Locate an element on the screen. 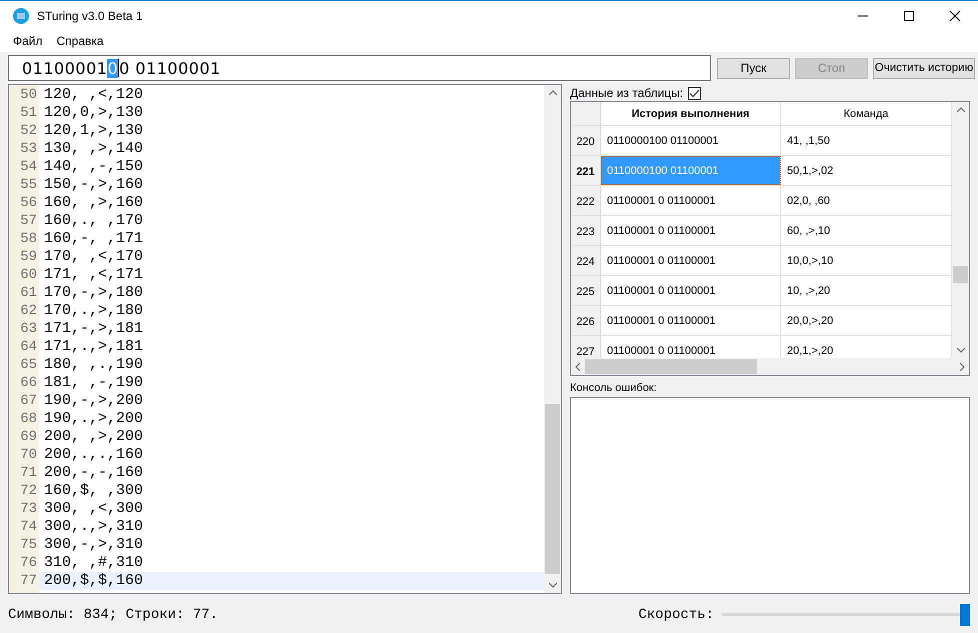  code-line: 120,0,>,130 is located at coordinates (93, 113).